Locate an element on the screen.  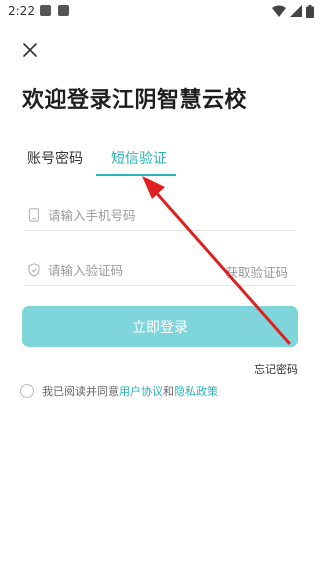
agreement-row: 我已阅读并同意用户协议和隐私政策 is located at coordinates (119, 391).